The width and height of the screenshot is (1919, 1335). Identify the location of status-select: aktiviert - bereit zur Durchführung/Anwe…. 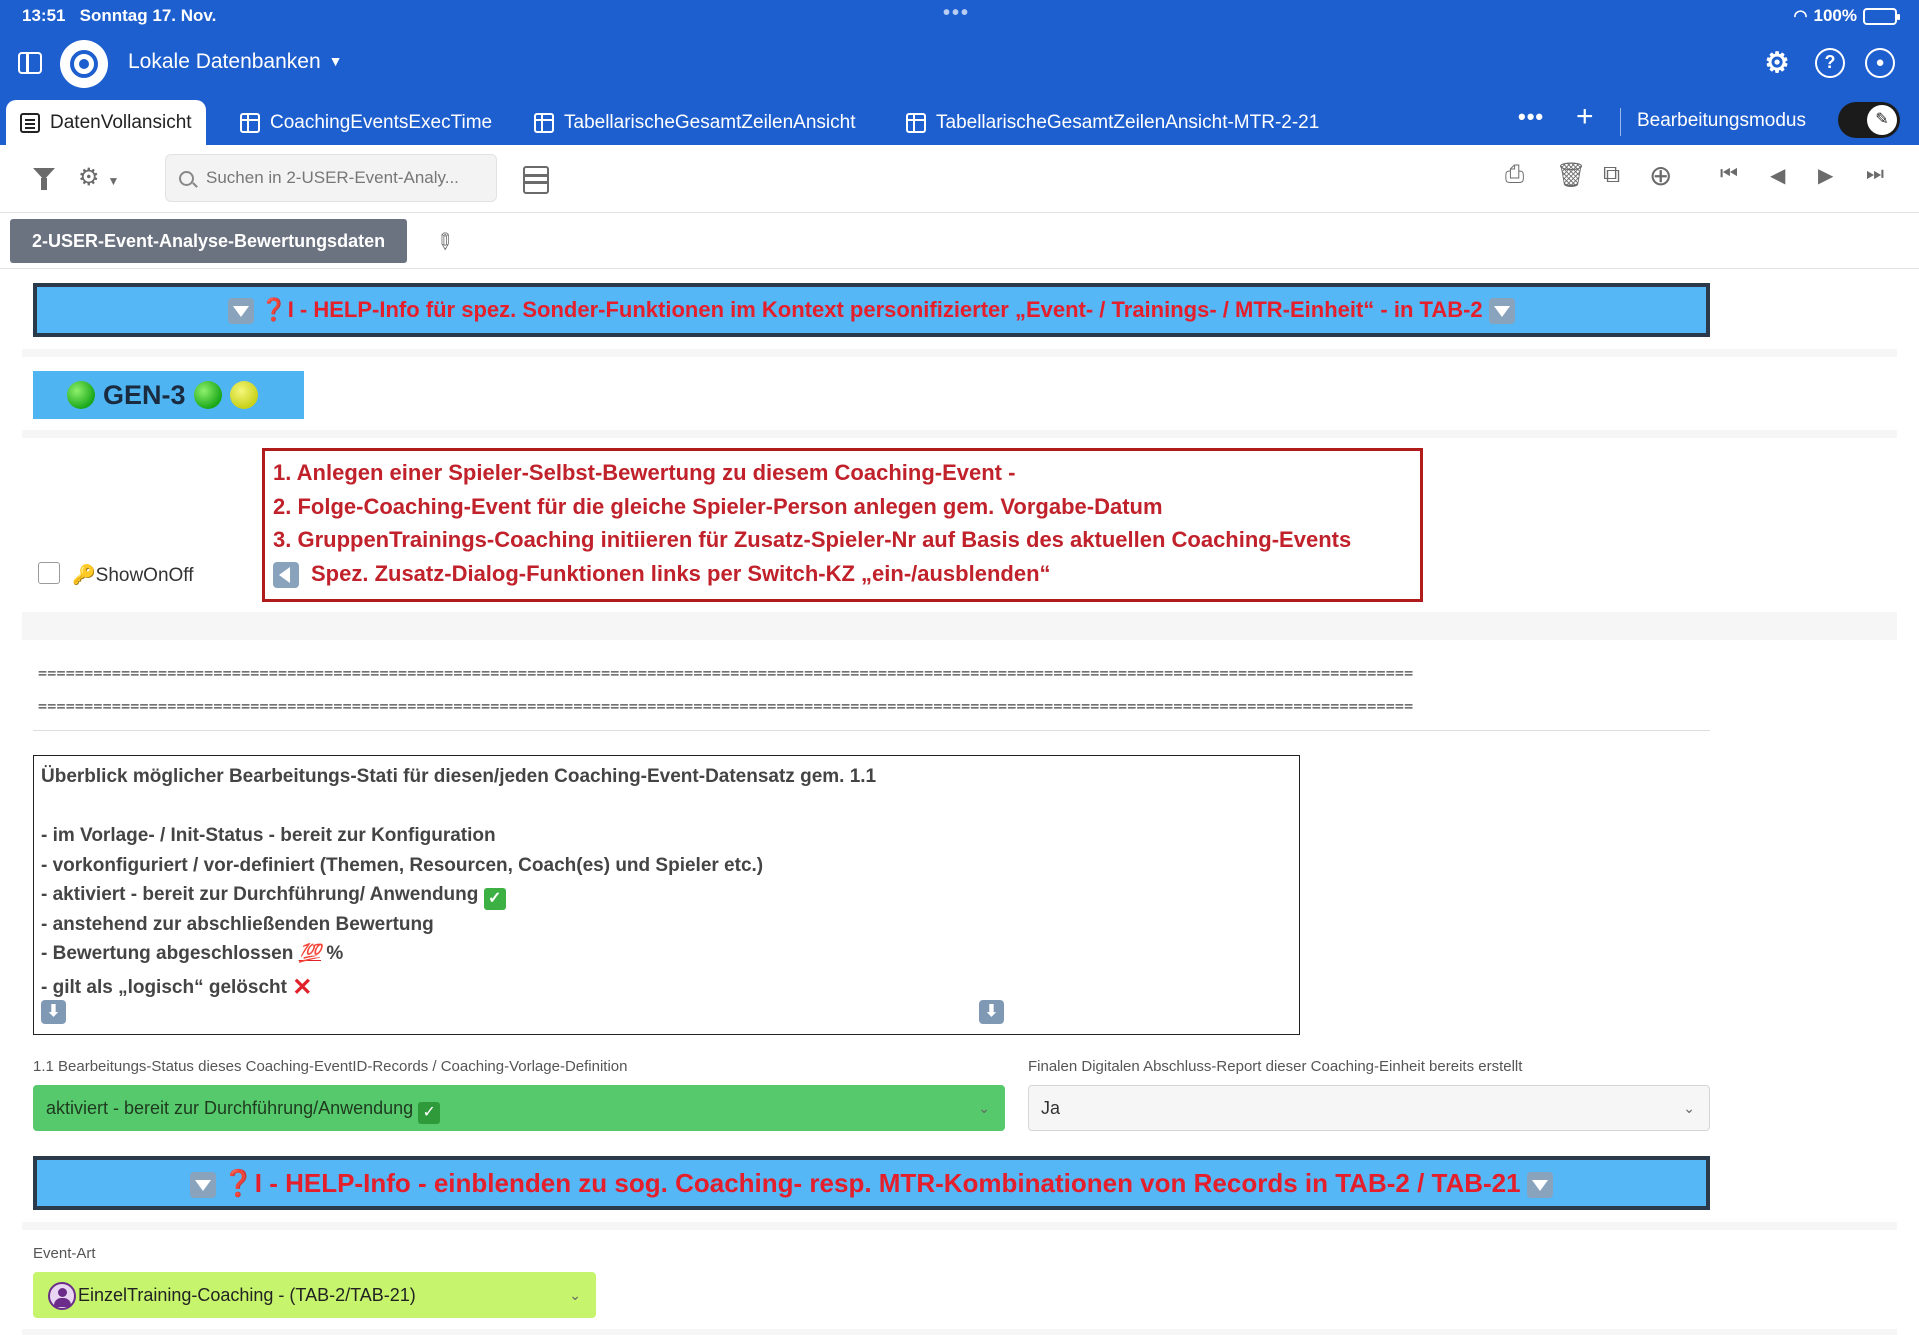
(519, 1108).